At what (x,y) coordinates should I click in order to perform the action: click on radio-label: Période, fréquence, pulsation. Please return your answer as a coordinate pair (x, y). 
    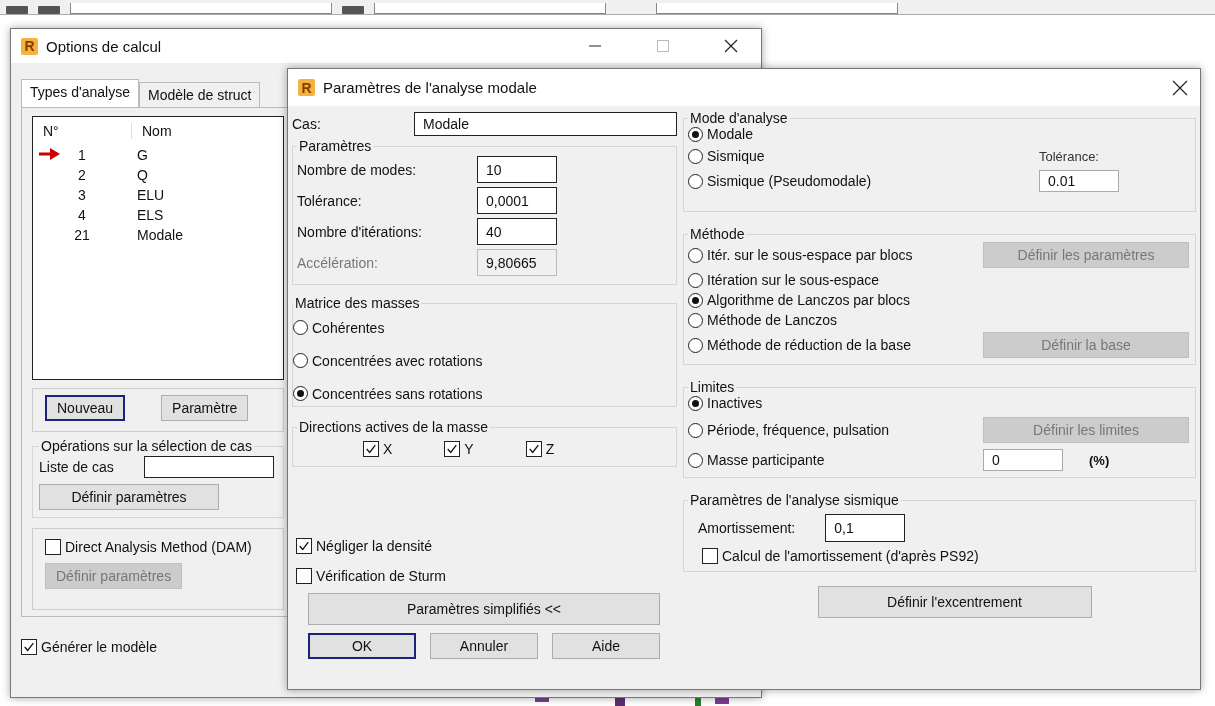
    Looking at the image, I should click on (798, 430).